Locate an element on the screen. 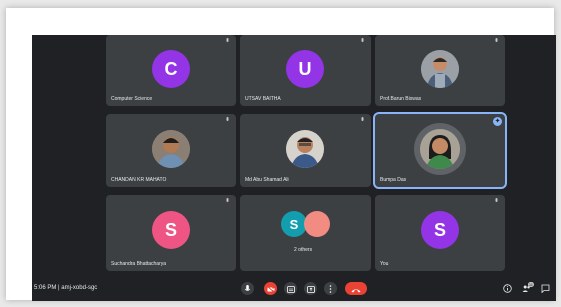  meeting-info: 5:06 PM | amj-xobd-sgc is located at coordinates (65, 288).